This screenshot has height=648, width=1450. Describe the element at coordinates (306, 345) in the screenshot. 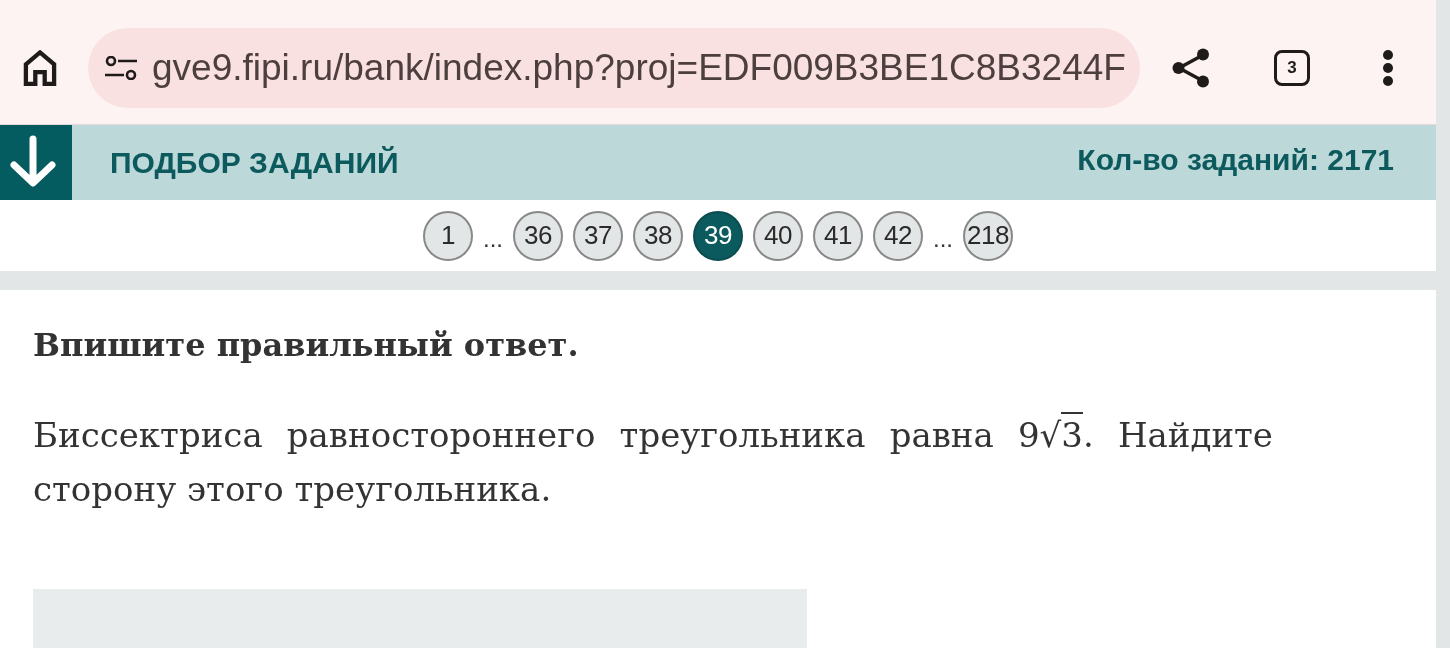

I see `instruction-text: Впишите правильный ответ.` at that location.